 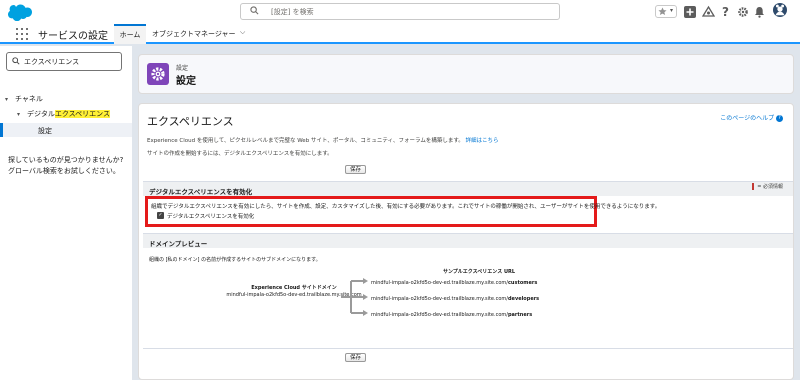 What do you see at coordinates (130, 34) in the screenshot?
I see `tab-home: ホーム` at bounding box center [130, 34].